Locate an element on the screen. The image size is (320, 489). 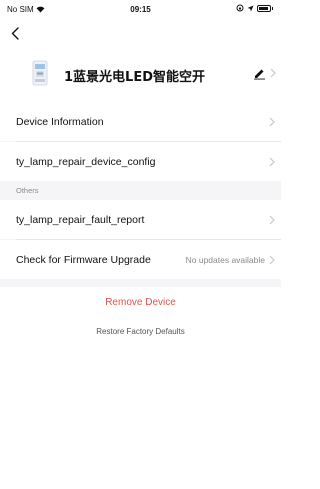
others-section-title: Others is located at coordinates (27, 190).